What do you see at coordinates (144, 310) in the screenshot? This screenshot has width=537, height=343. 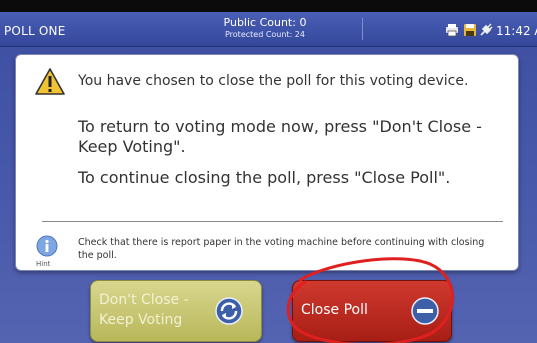 I see `dont-close-label: Don't Close - Keep Voting` at bounding box center [144, 310].